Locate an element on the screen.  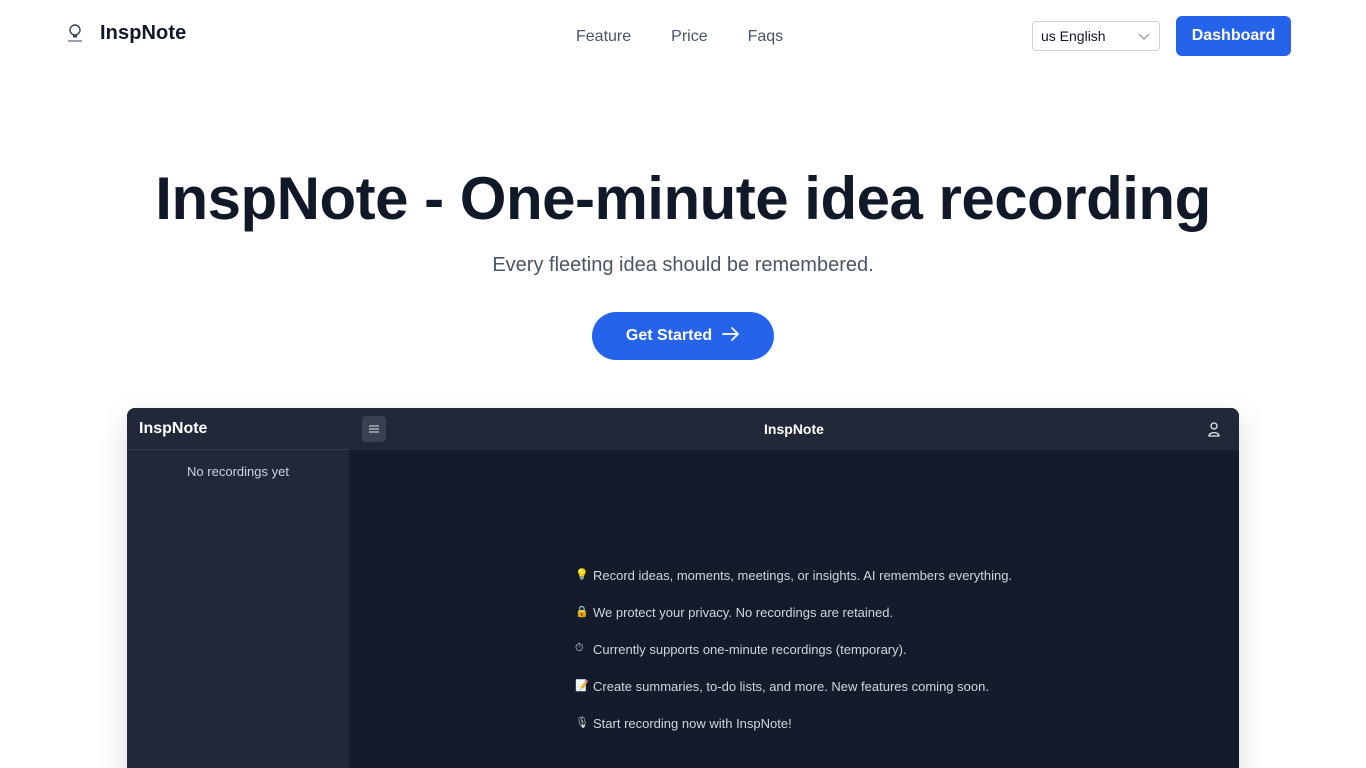
memo-emoji-icon: 📝 is located at coordinates (582, 686).